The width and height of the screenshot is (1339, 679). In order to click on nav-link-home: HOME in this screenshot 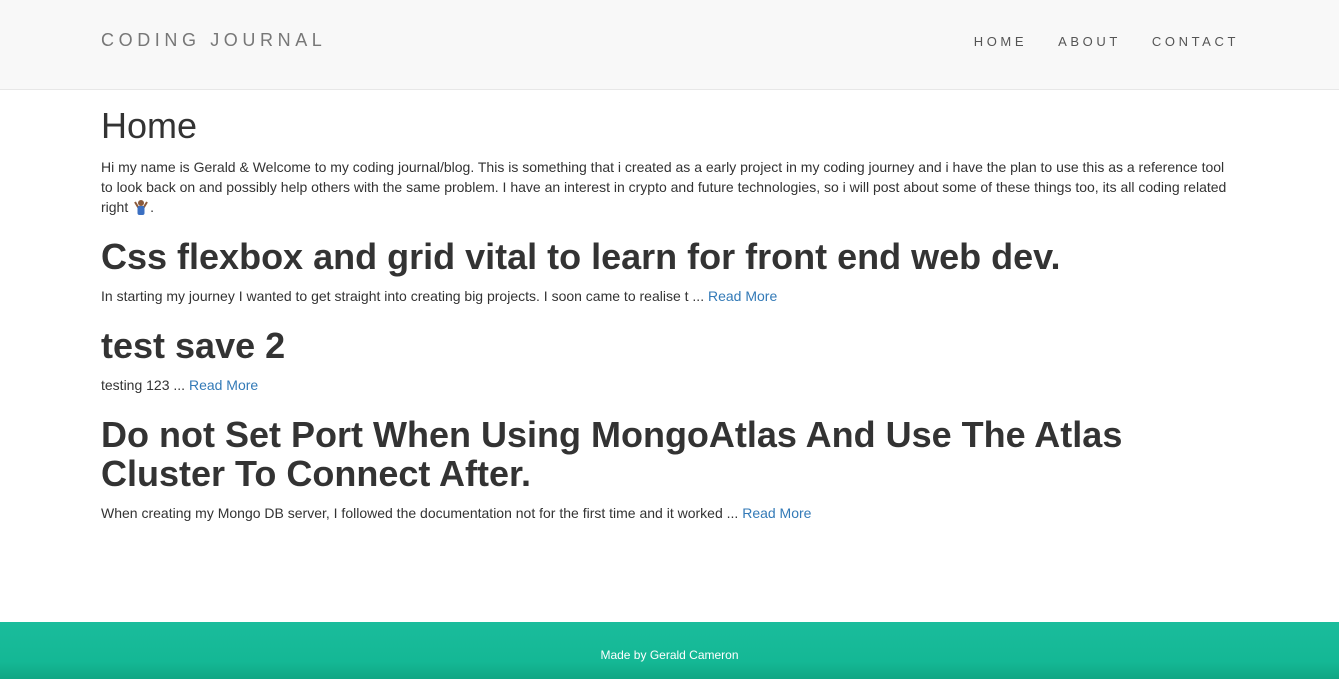, I will do `click(1000, 41)`.